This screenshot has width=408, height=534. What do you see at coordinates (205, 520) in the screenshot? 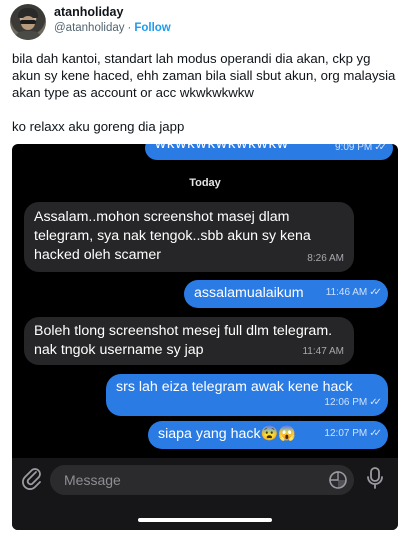
I see `home-indicator` at bounding box center [205, 520].